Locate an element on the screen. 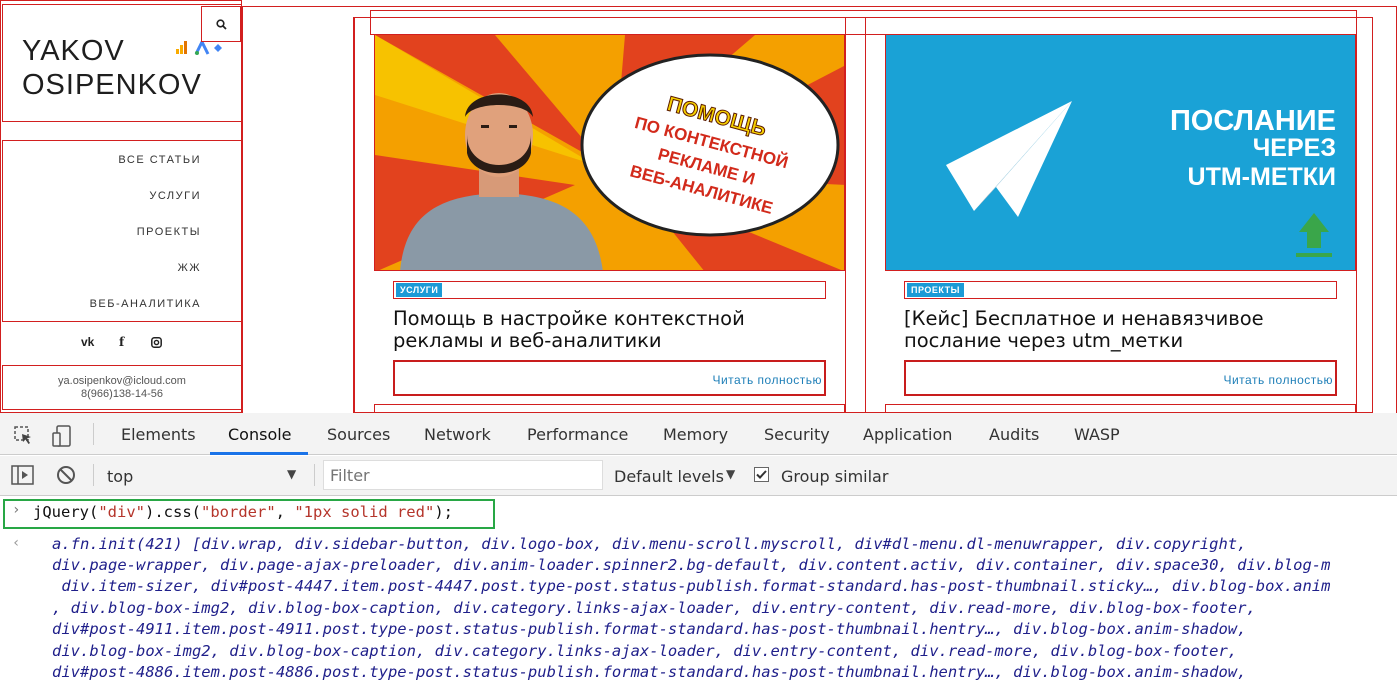 This screenshot has width=1397, height=685. tab-console: Console is located at coordinates (260, 434).